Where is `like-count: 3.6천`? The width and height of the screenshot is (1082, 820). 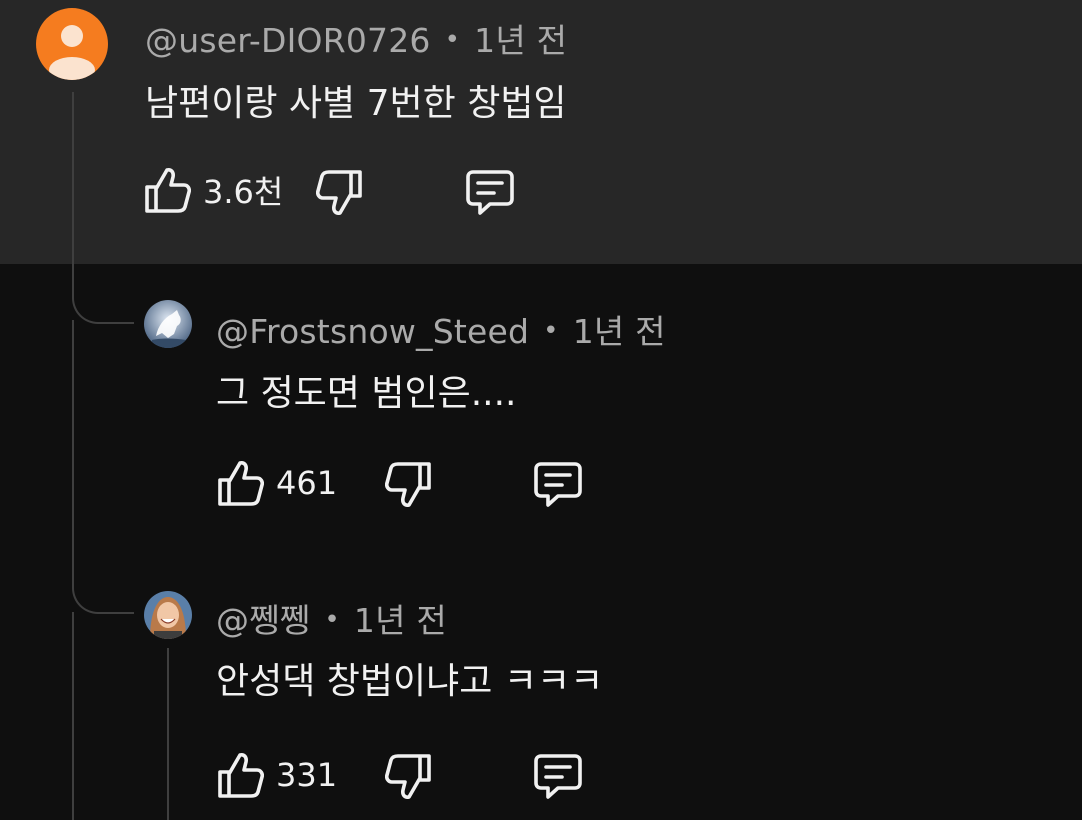 like-count: 3.6천 is located at coordinates (243, 192).